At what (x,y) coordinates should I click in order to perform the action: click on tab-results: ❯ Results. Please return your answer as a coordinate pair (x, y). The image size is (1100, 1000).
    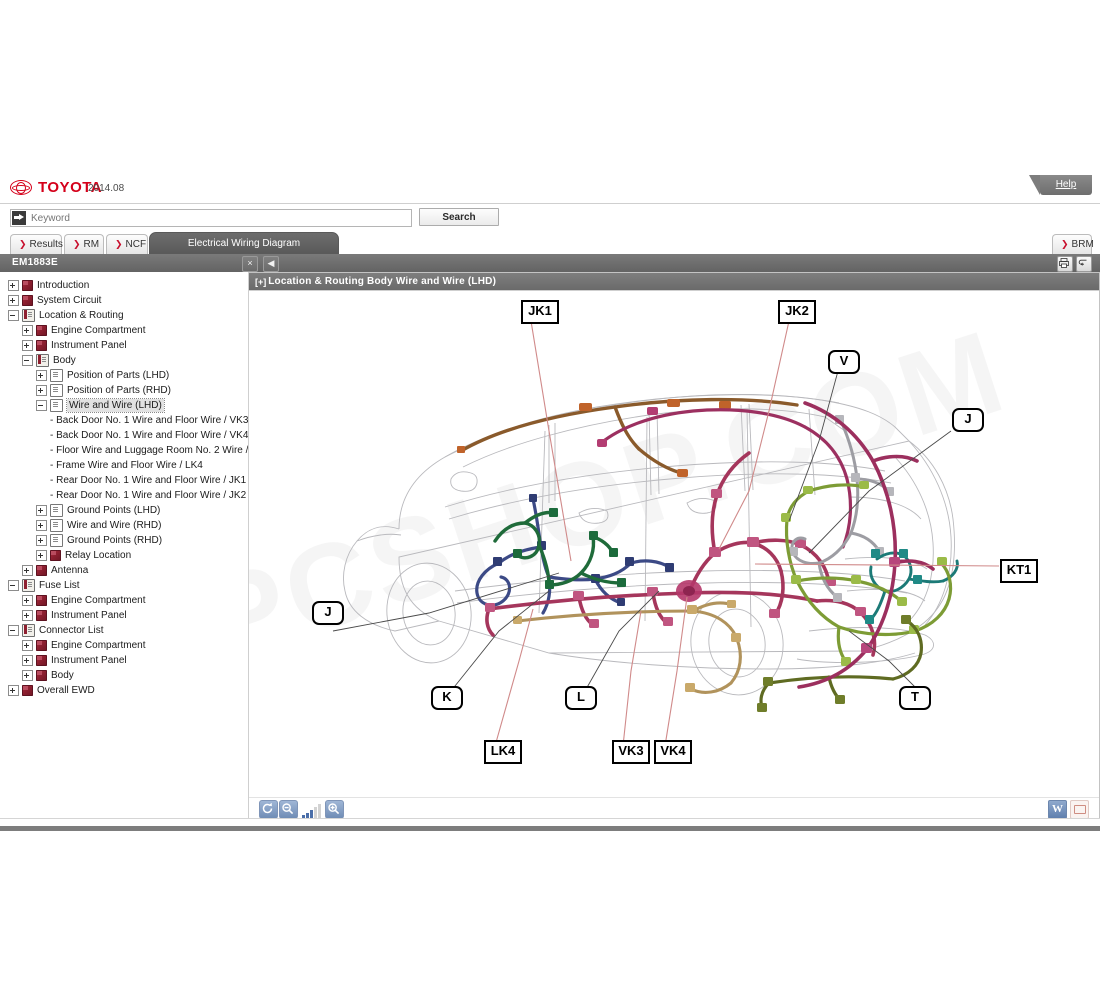
    Looking at the image, I should click on (36, 244).